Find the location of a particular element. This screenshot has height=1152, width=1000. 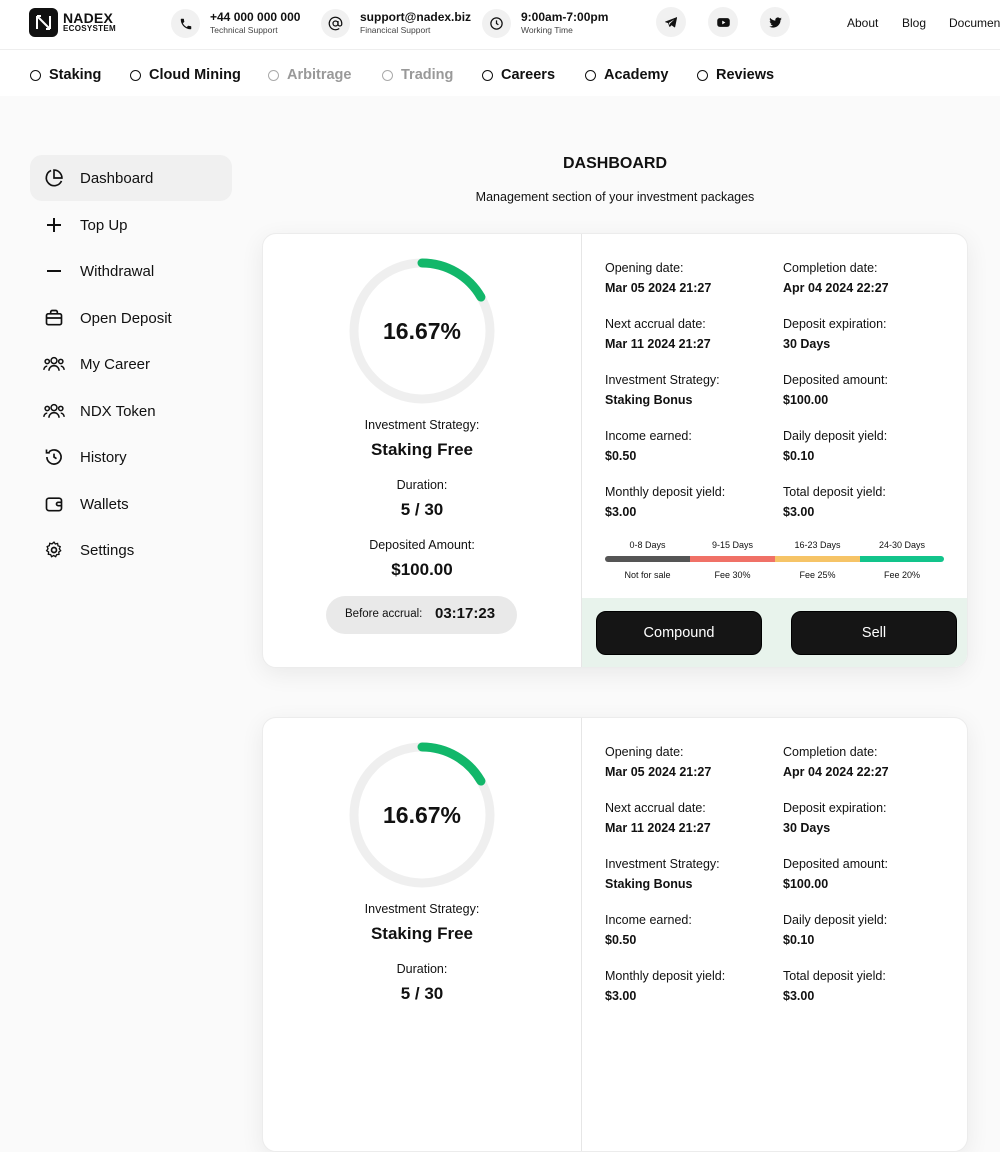

nav-careers: Careers is located at coordinates (518, 75).